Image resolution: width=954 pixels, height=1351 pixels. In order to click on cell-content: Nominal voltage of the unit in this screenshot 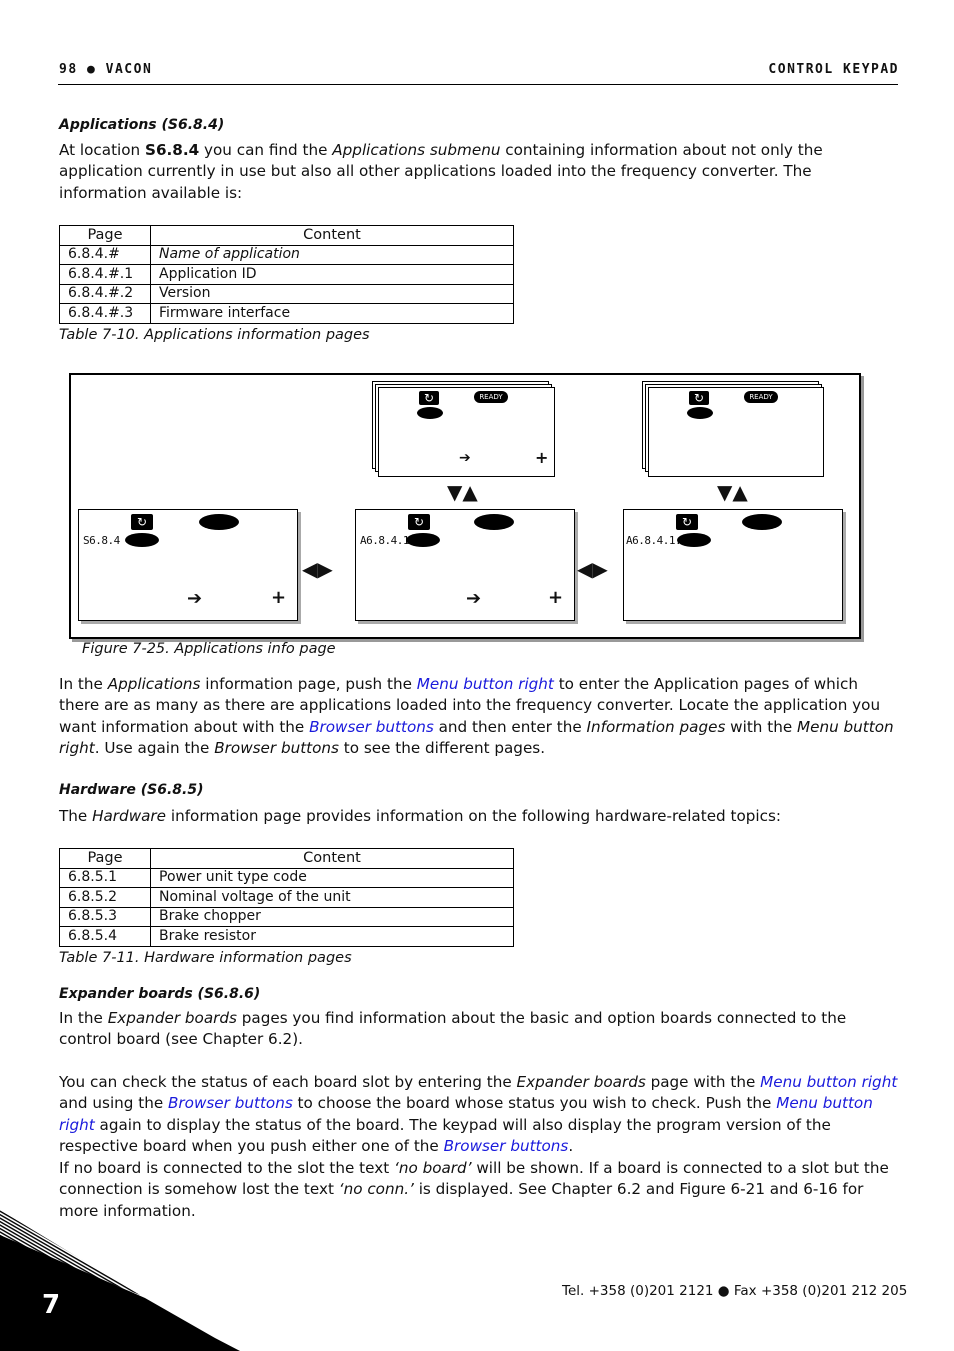, I will do `click(332, 897)`.